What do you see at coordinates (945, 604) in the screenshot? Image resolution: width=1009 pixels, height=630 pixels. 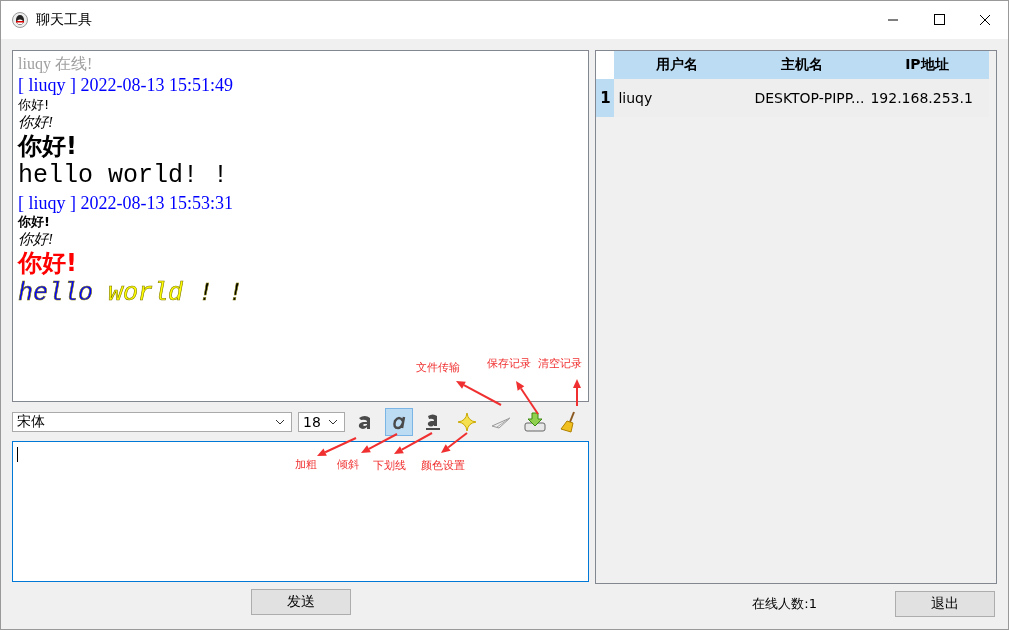 I see `exit-button: 退出` at bounding box center [945, 604].